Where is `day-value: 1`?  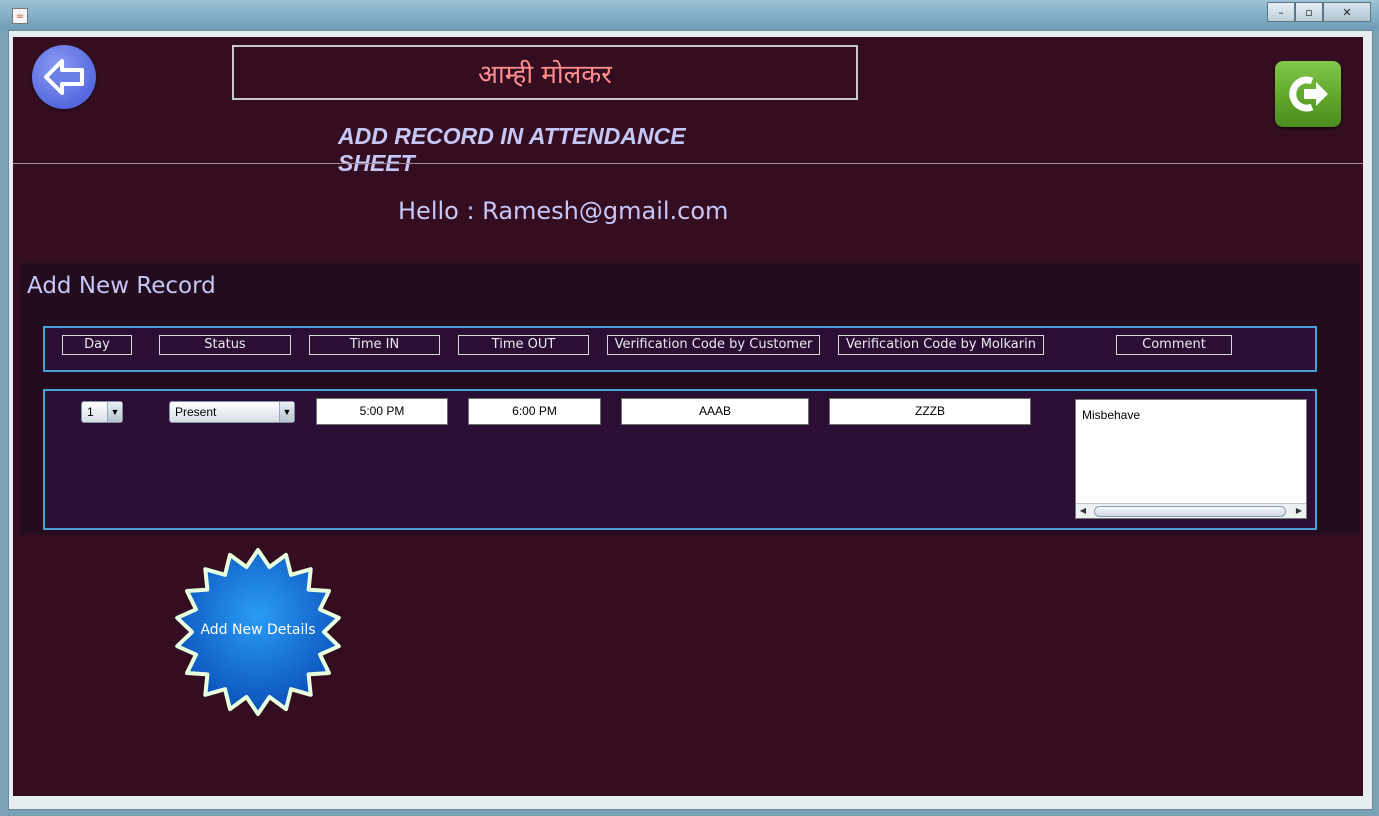
day-value: 1 is located at coordinates (90, 412).